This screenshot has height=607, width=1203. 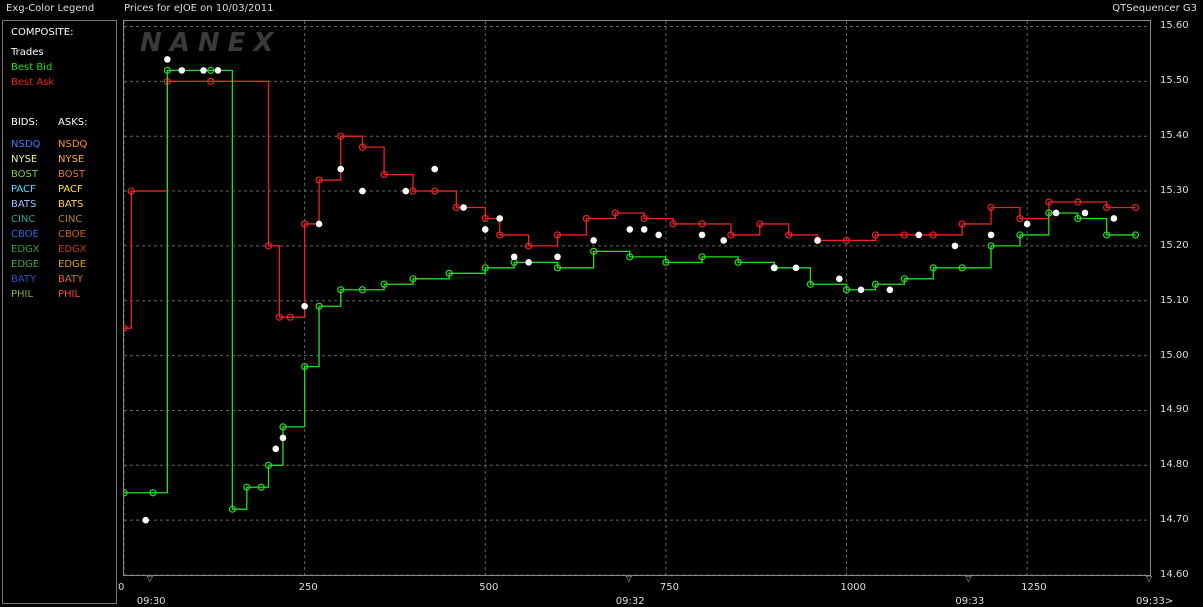 What do you see at coordinates (1174, 574) in the screenshot?
I see `y-tick-label: 14.60` at bounding box center [1174, 574].